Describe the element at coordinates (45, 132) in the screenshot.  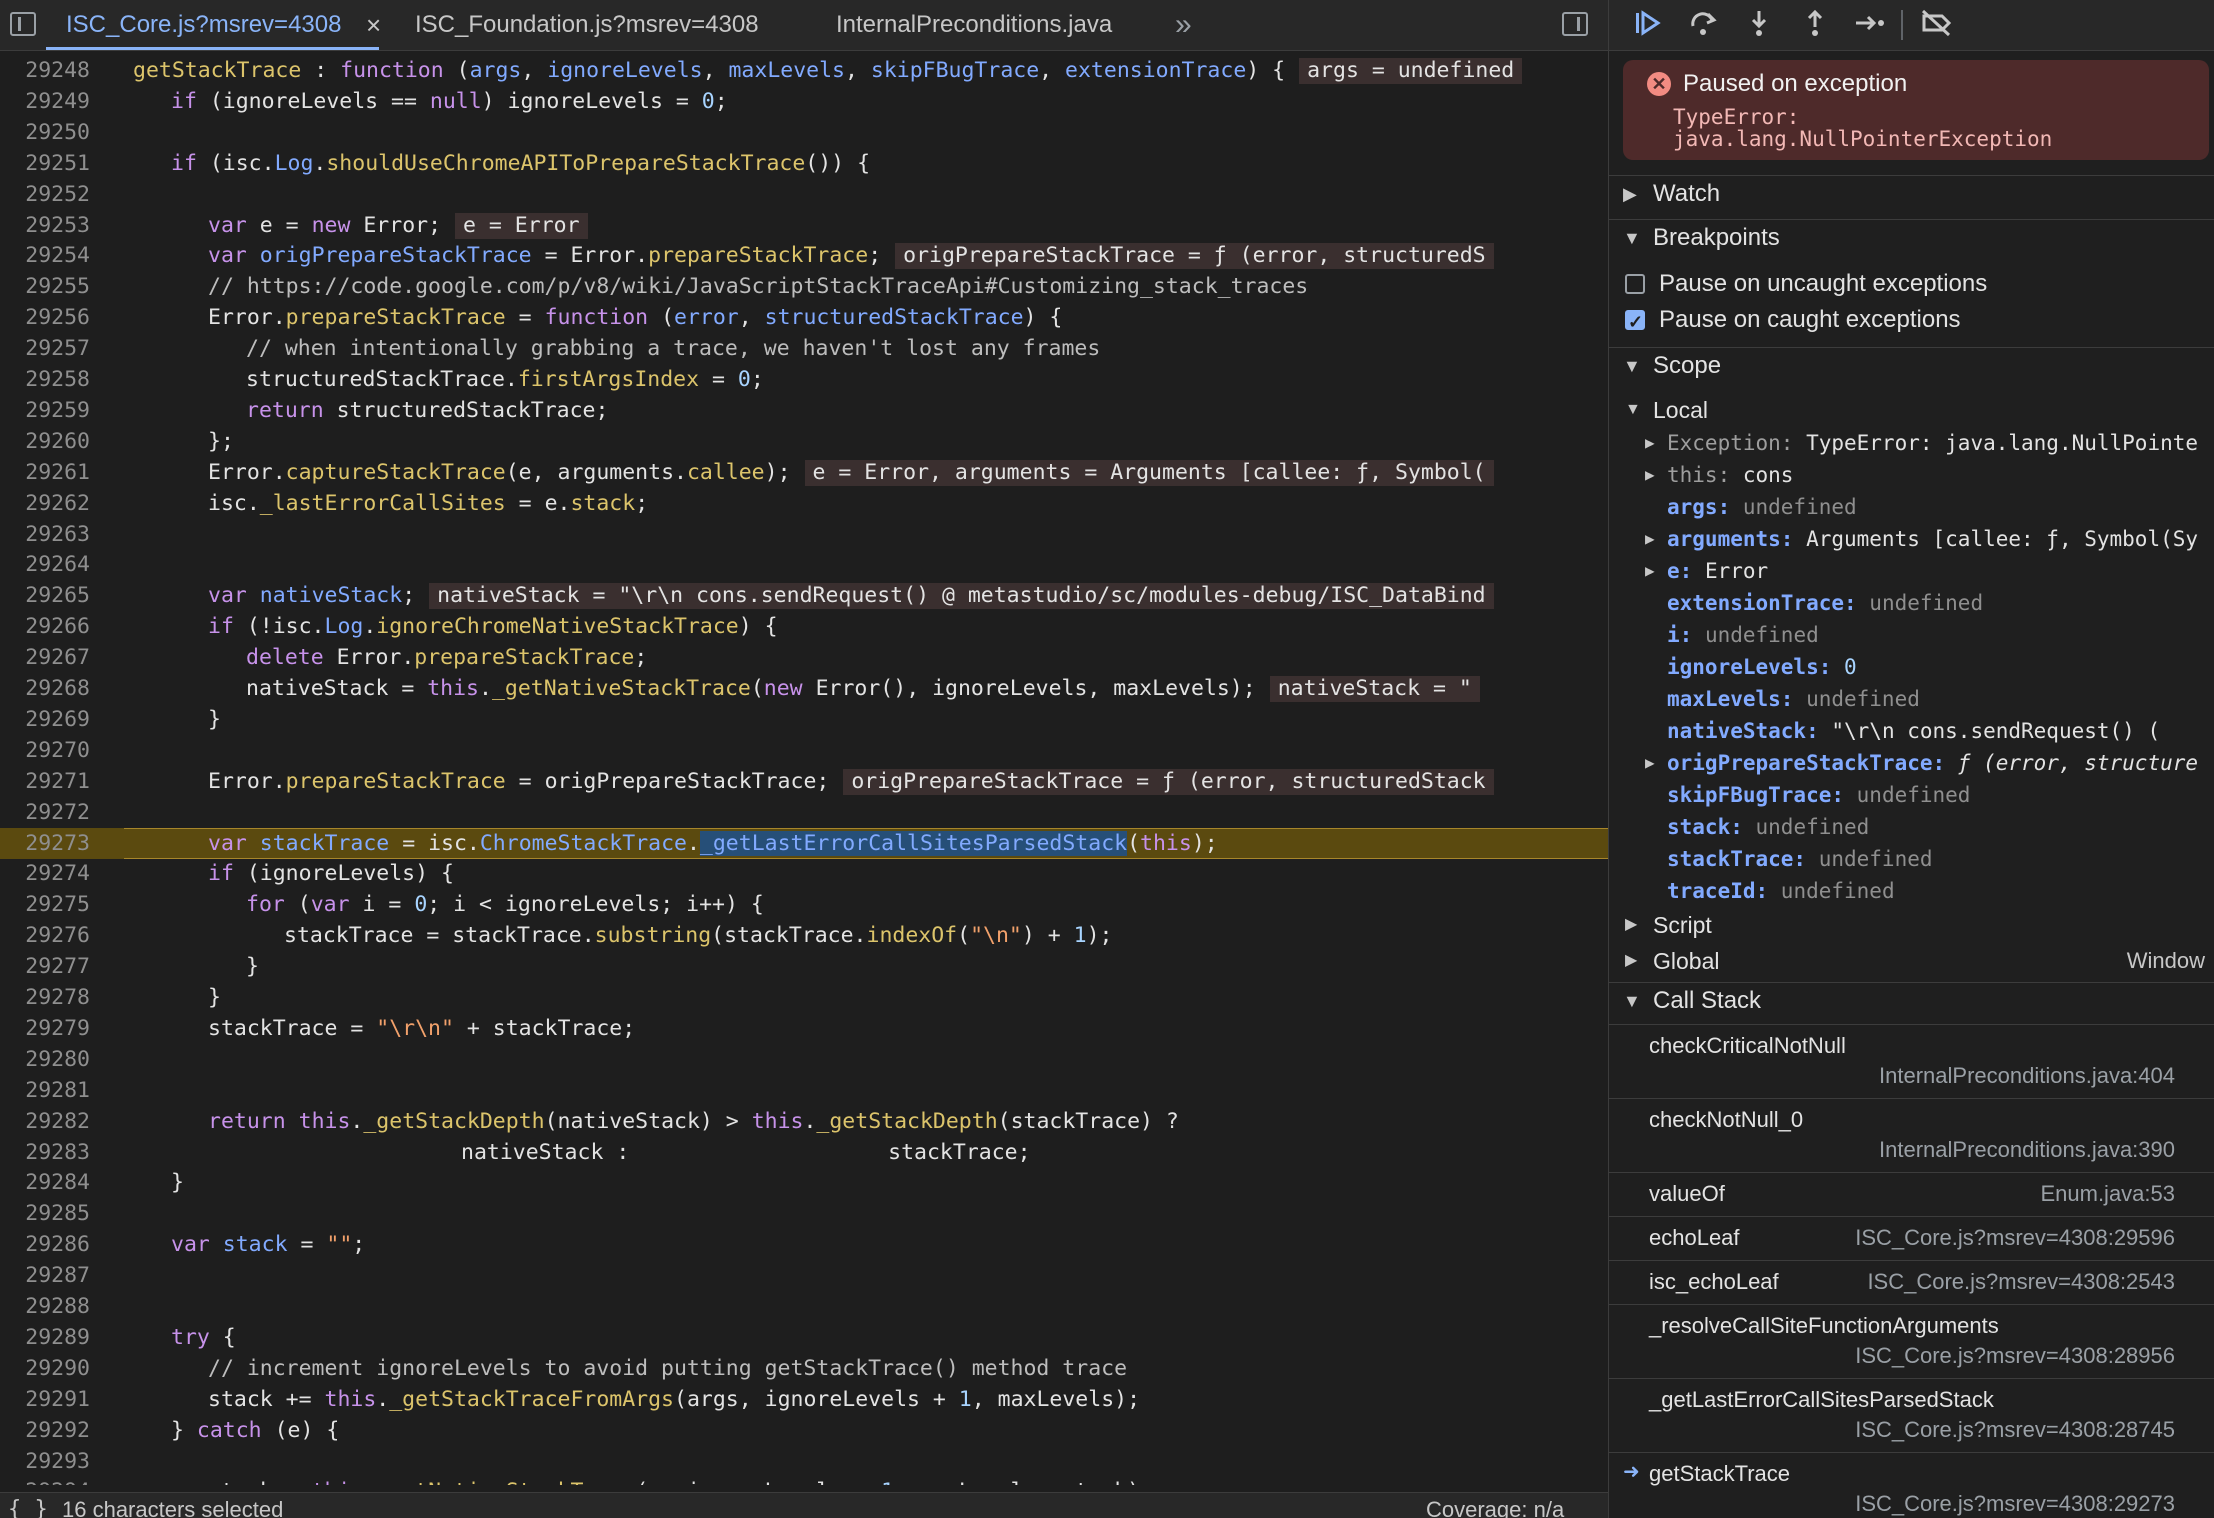
I see `line-number: 29250` at that location.